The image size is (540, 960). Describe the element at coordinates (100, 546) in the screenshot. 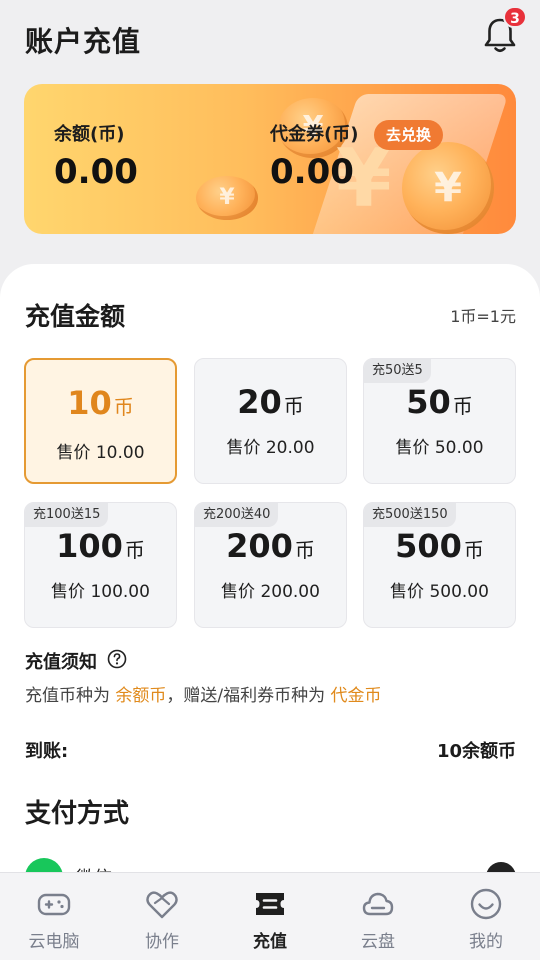

I see `option-amount: 100 币` at that location.